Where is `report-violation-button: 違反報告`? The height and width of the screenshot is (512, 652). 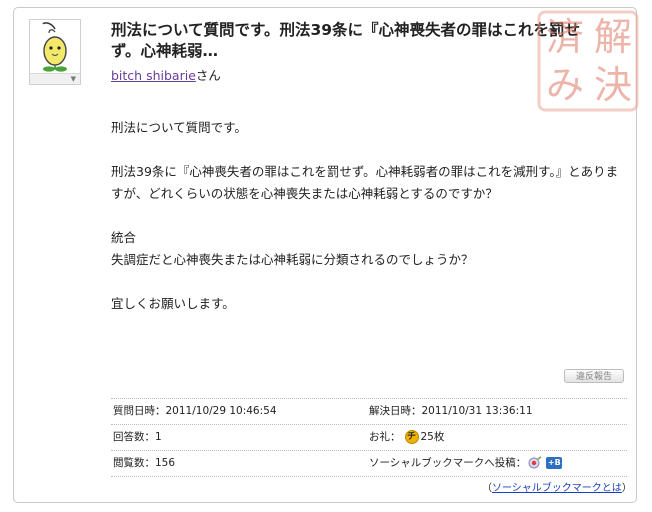
report-violation-button: 違反報告 is located at coordinates (594, 376).